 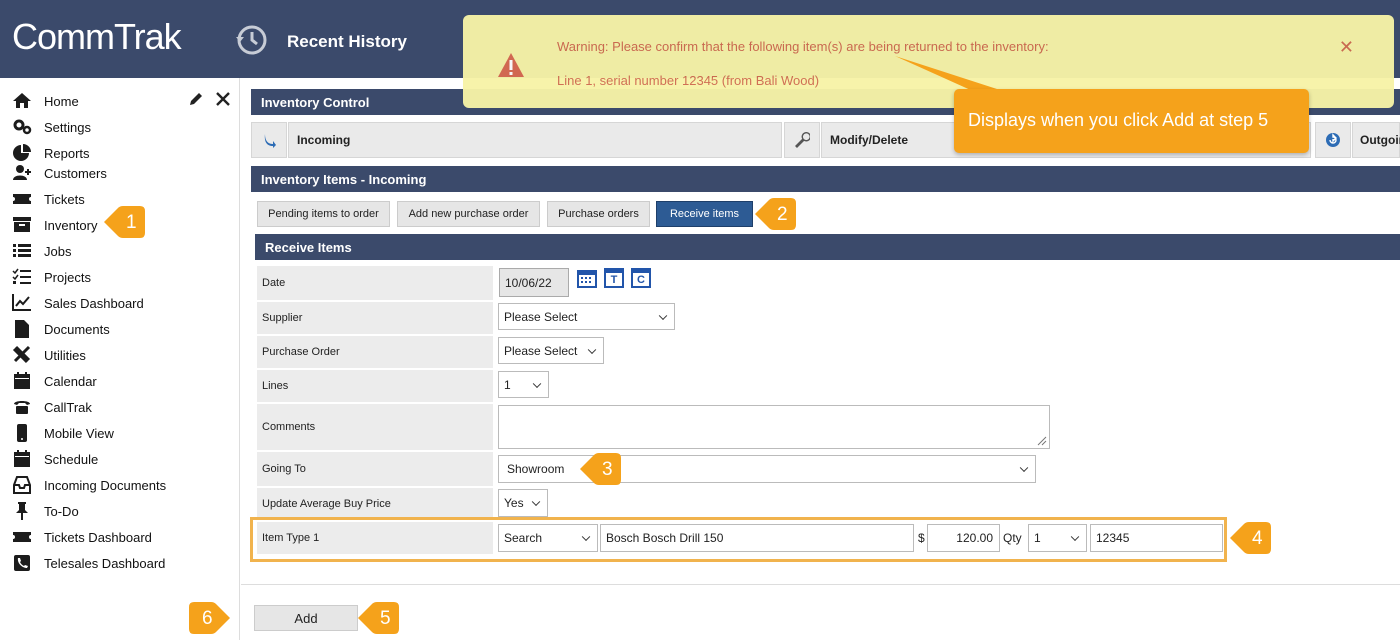 What do you see at coordinates (607, 469) in the screenshot?
I see `callout-number: 3` at bounding box center [607, 469].